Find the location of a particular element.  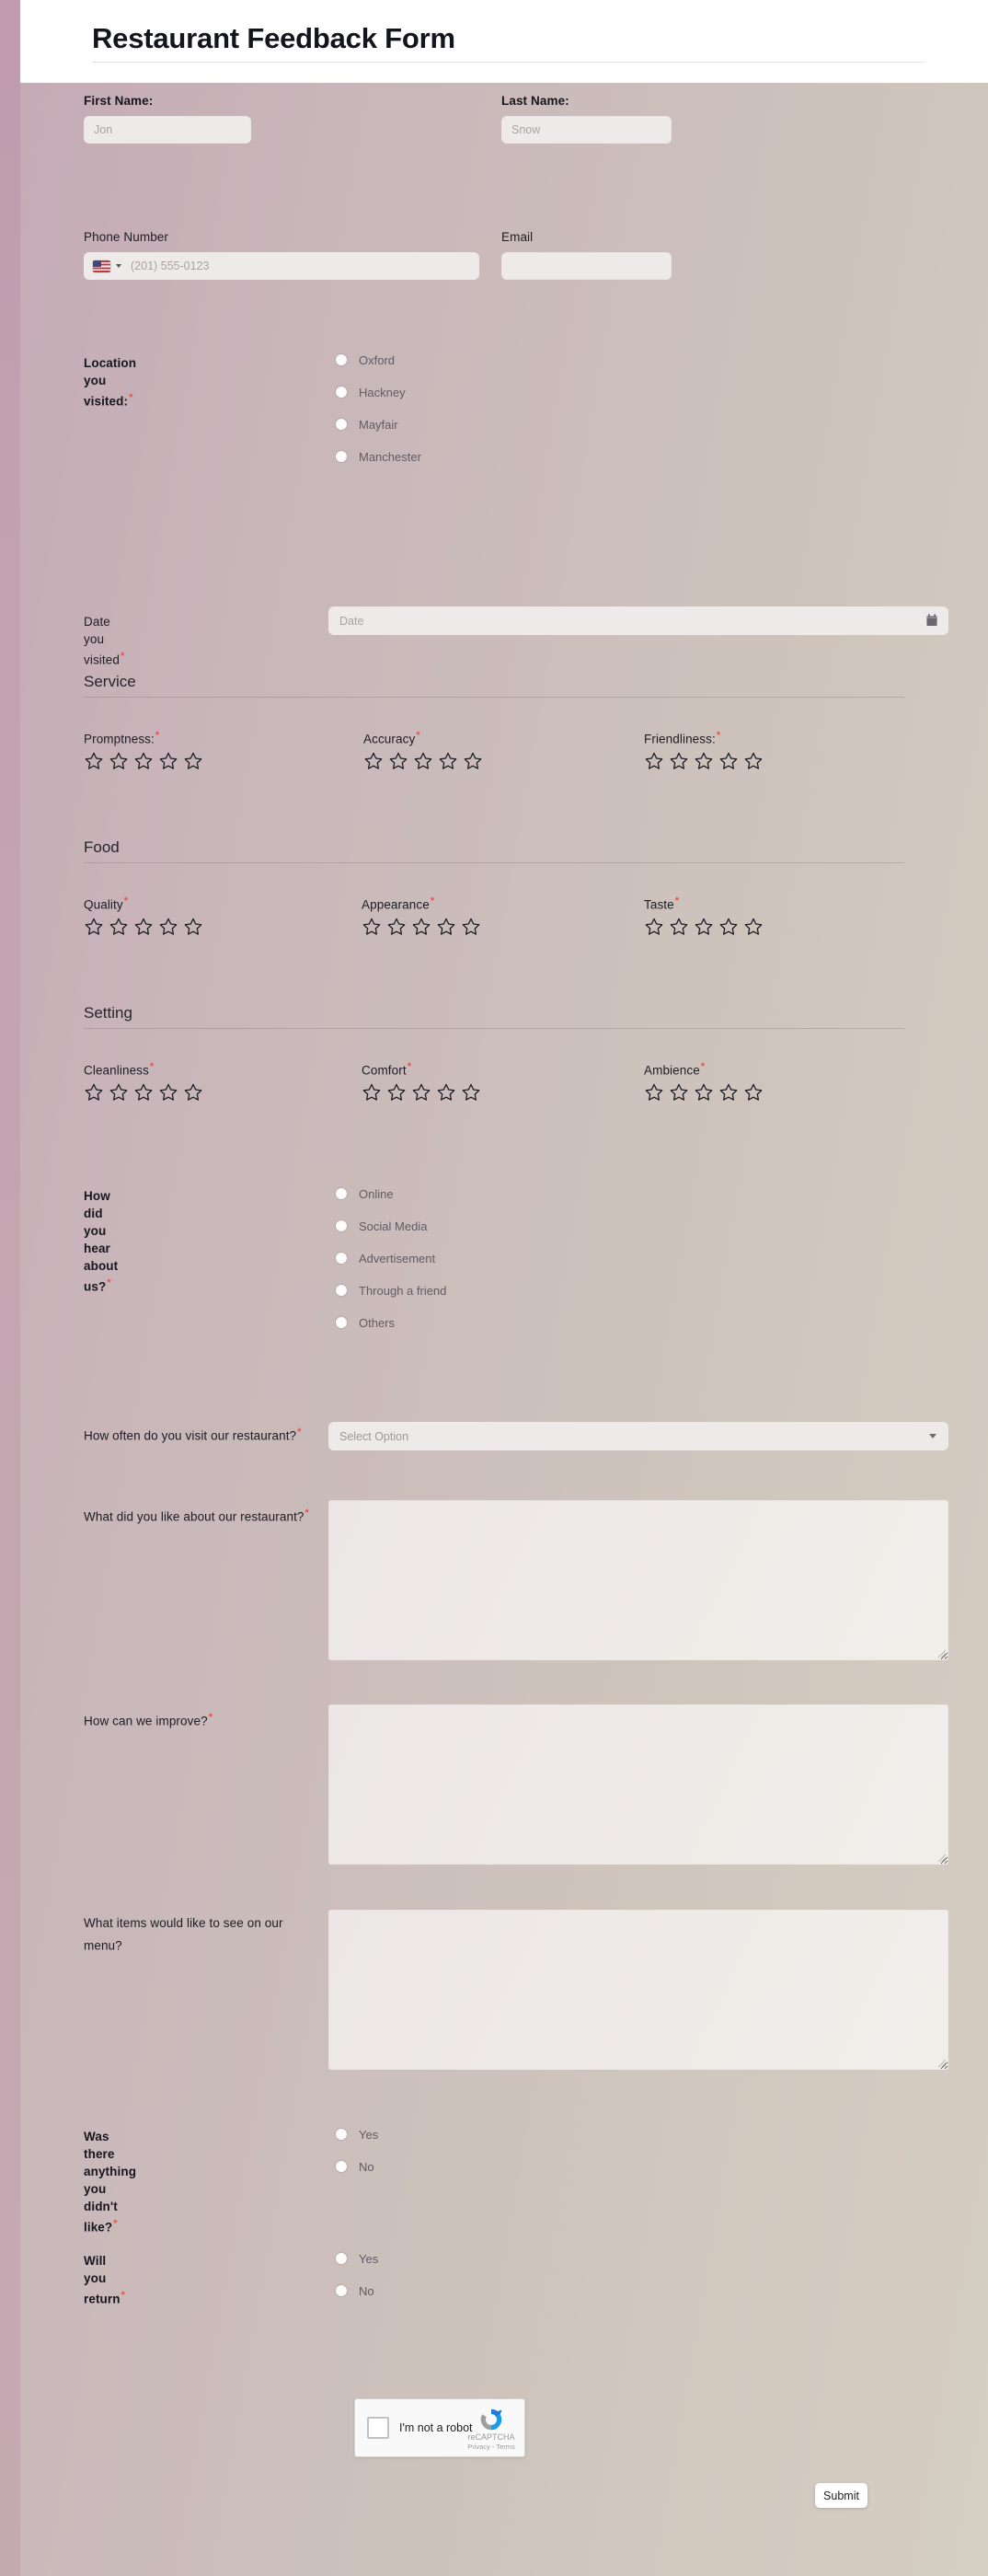

rating-stars-friendliness is located at coordinates (704, 761).